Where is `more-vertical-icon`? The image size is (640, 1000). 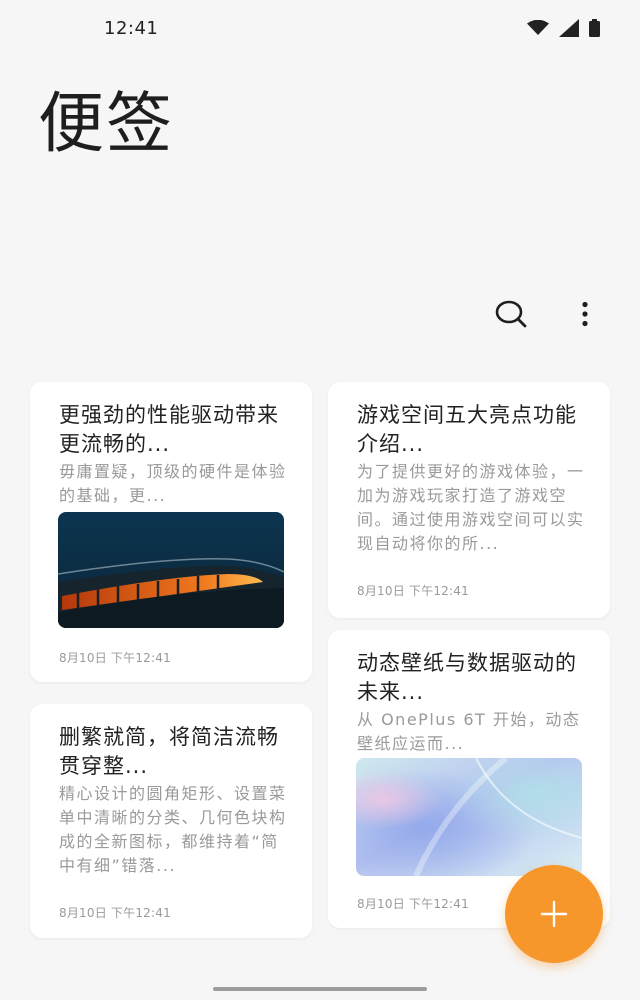
more-vertical-icon is located at coordinates (585, 314).